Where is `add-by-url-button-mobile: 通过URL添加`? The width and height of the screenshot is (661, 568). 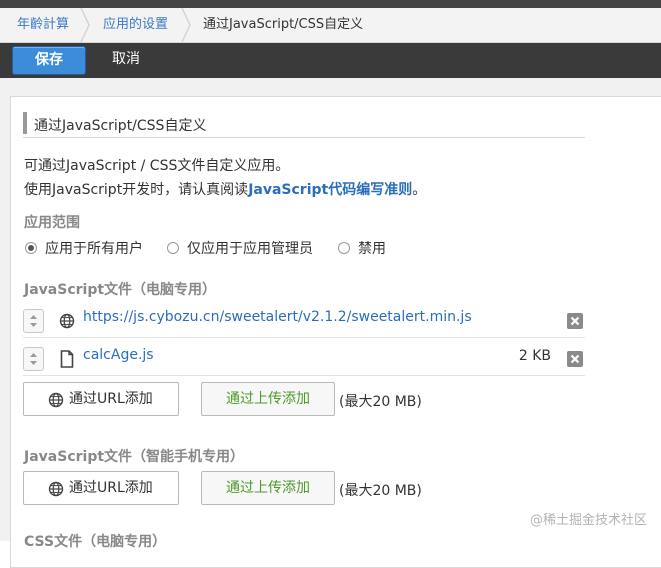 add-by-url-button-mobile: 通过URL添加 is located at coordinates (101, 488).